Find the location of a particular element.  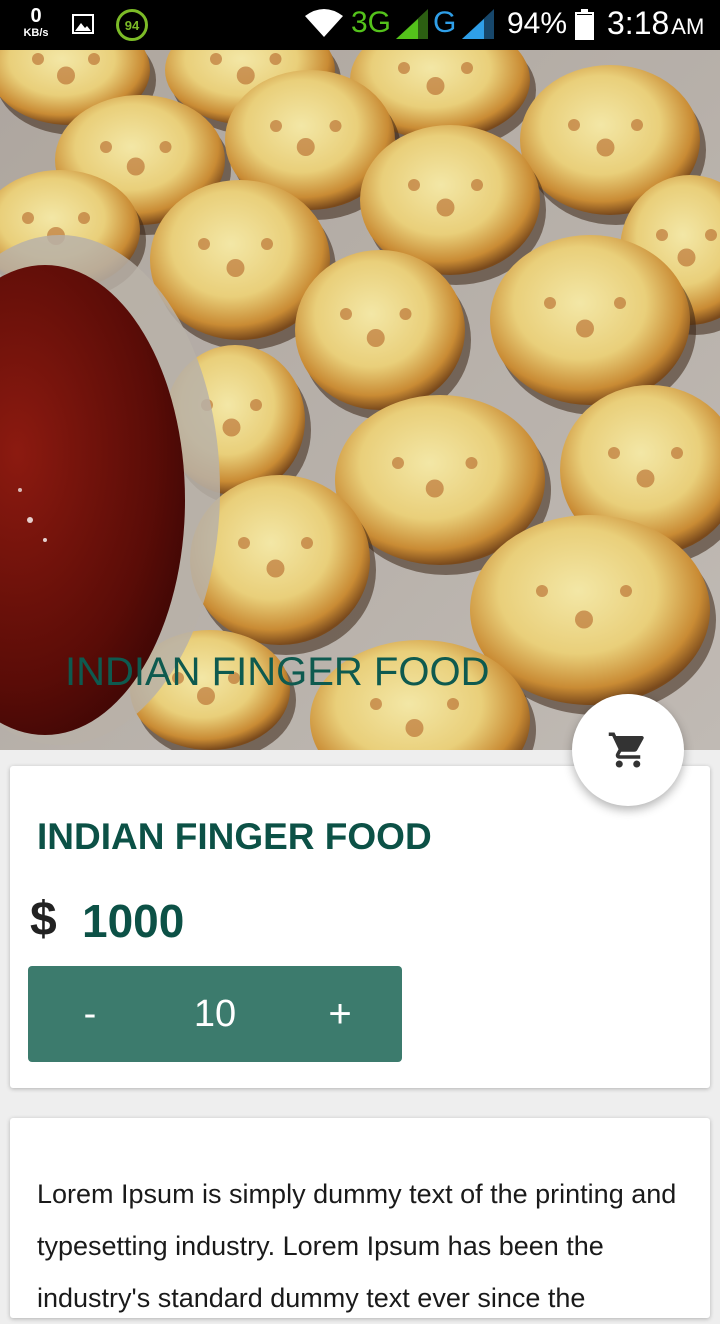

quantity-value: 10 is located at coordinates (215, 1013).